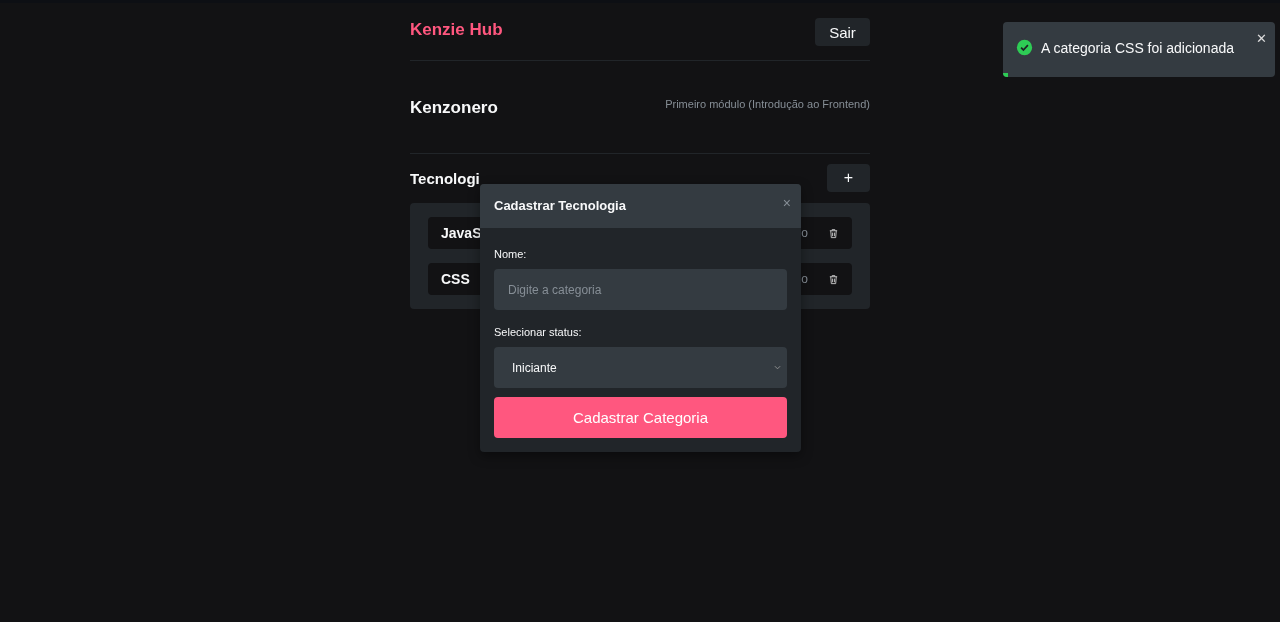  I want to click on close-button: ×, so click(786, 203).